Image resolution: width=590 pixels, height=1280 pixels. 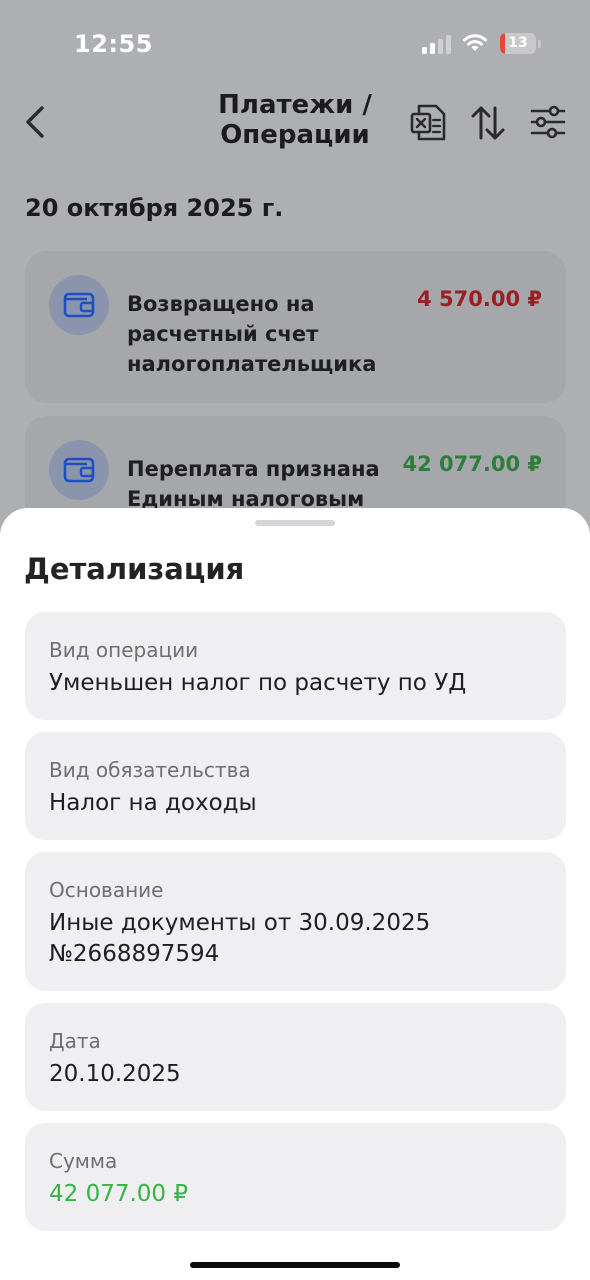 I want to click on detail-amount: Сумма 42 077.00 ₽, so click(x=295, y=1177).